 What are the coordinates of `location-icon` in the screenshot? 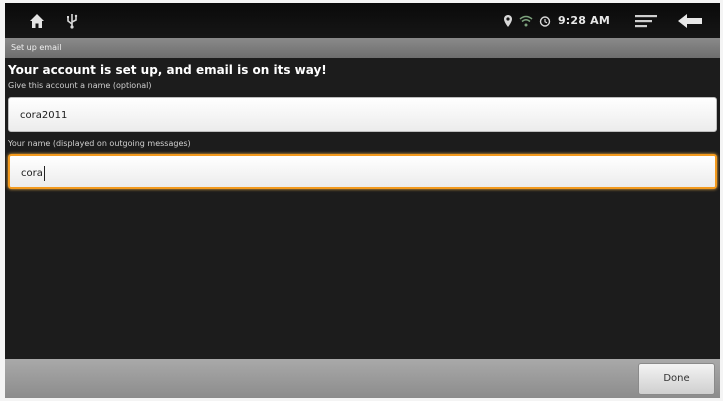 It's located at (508, 21).